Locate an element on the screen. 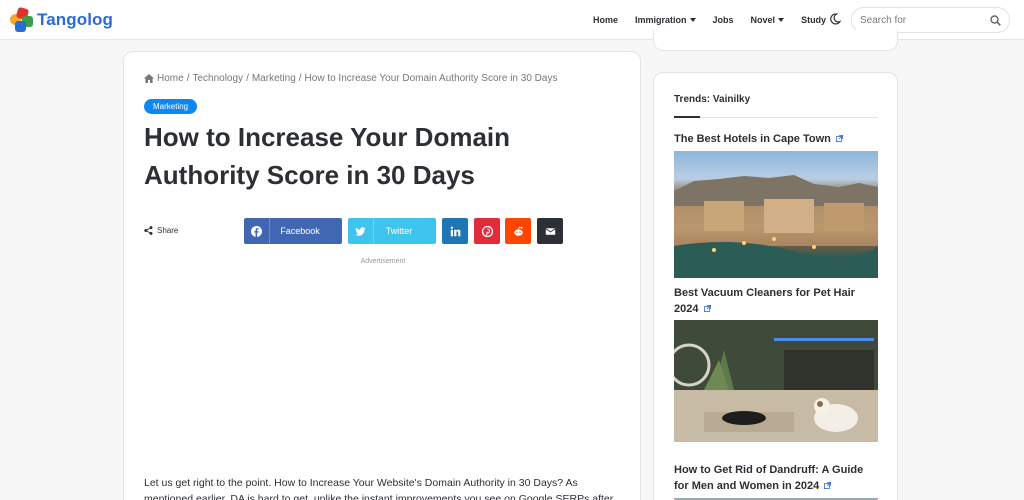 This screenshot has width=1024, height=500. cape-town-hotel-image is located at coordinates (776, 214).